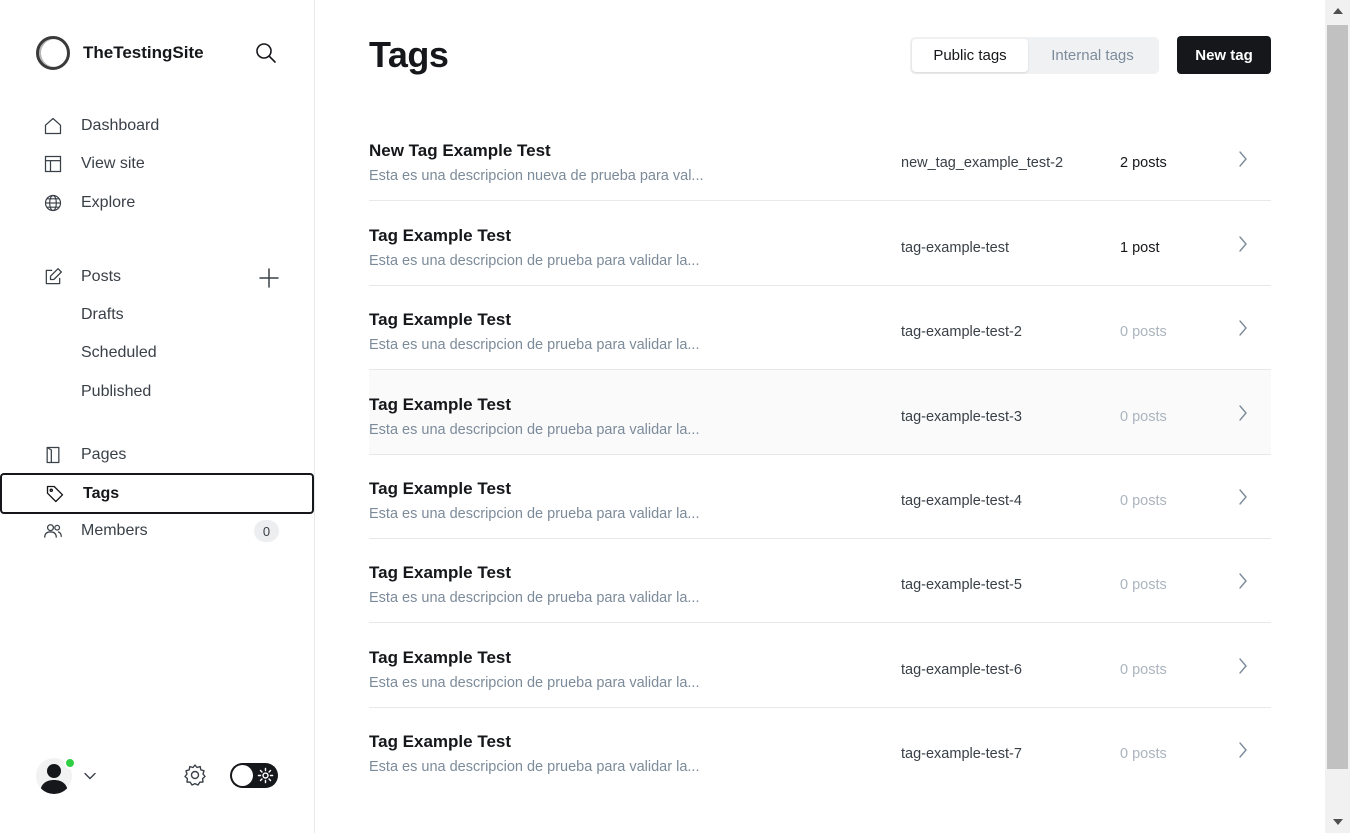 The height and width of the screenshot is (833, 1350). Describe the element at coordinates (157, 493) in the screenshot. I see `nav-tags: Tags` at that location.